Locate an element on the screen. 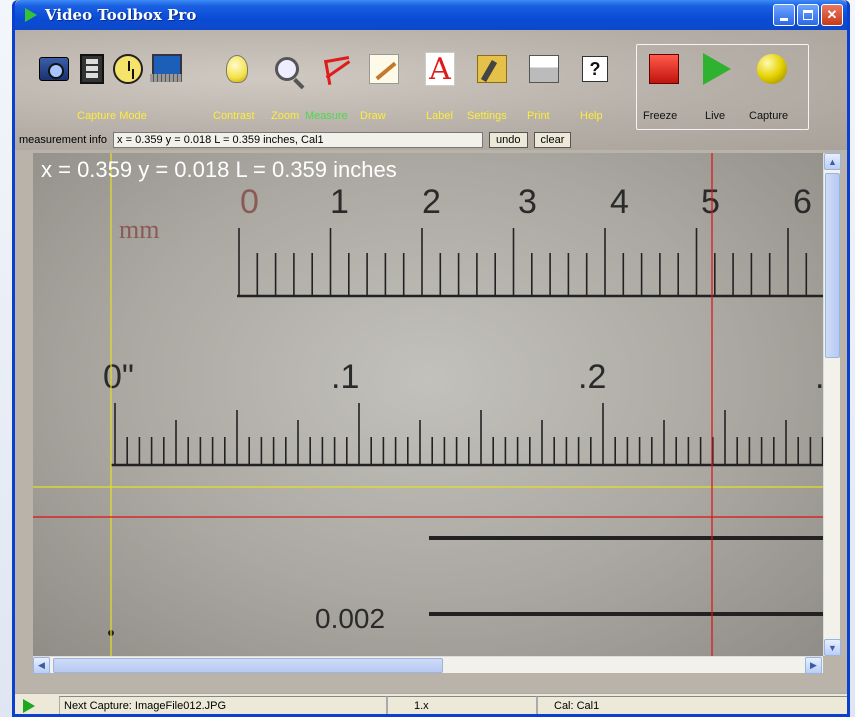 The width and height of the screenshot is (855, 717). inch-scale-number: . is located at coordinates (819, 377).